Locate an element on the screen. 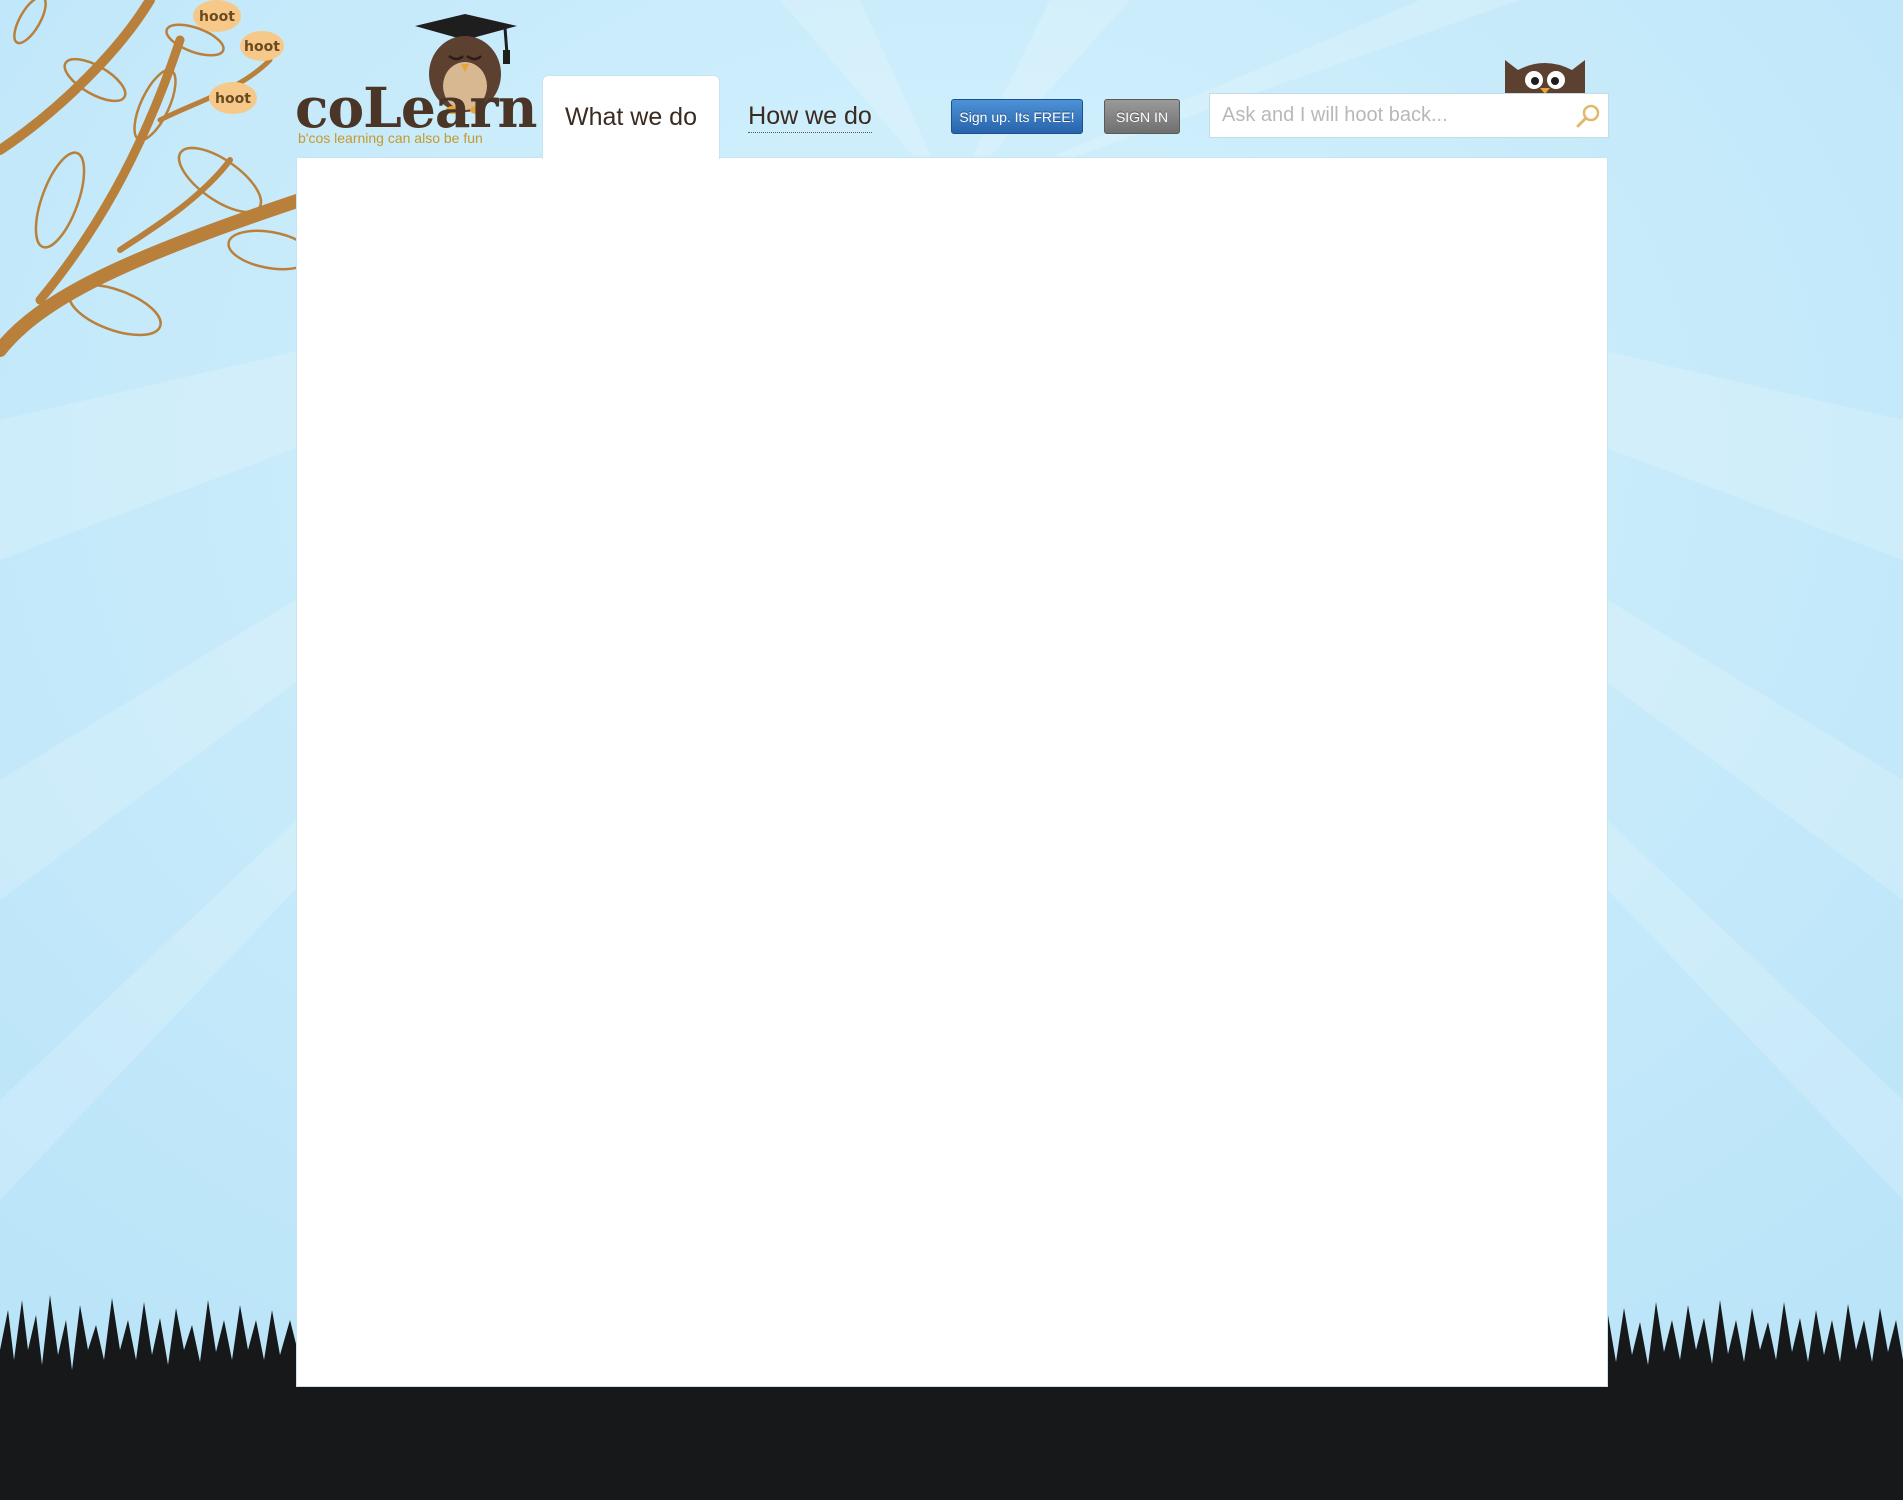  signin-button: SIGN IN is located at coordinates (1142, 116).